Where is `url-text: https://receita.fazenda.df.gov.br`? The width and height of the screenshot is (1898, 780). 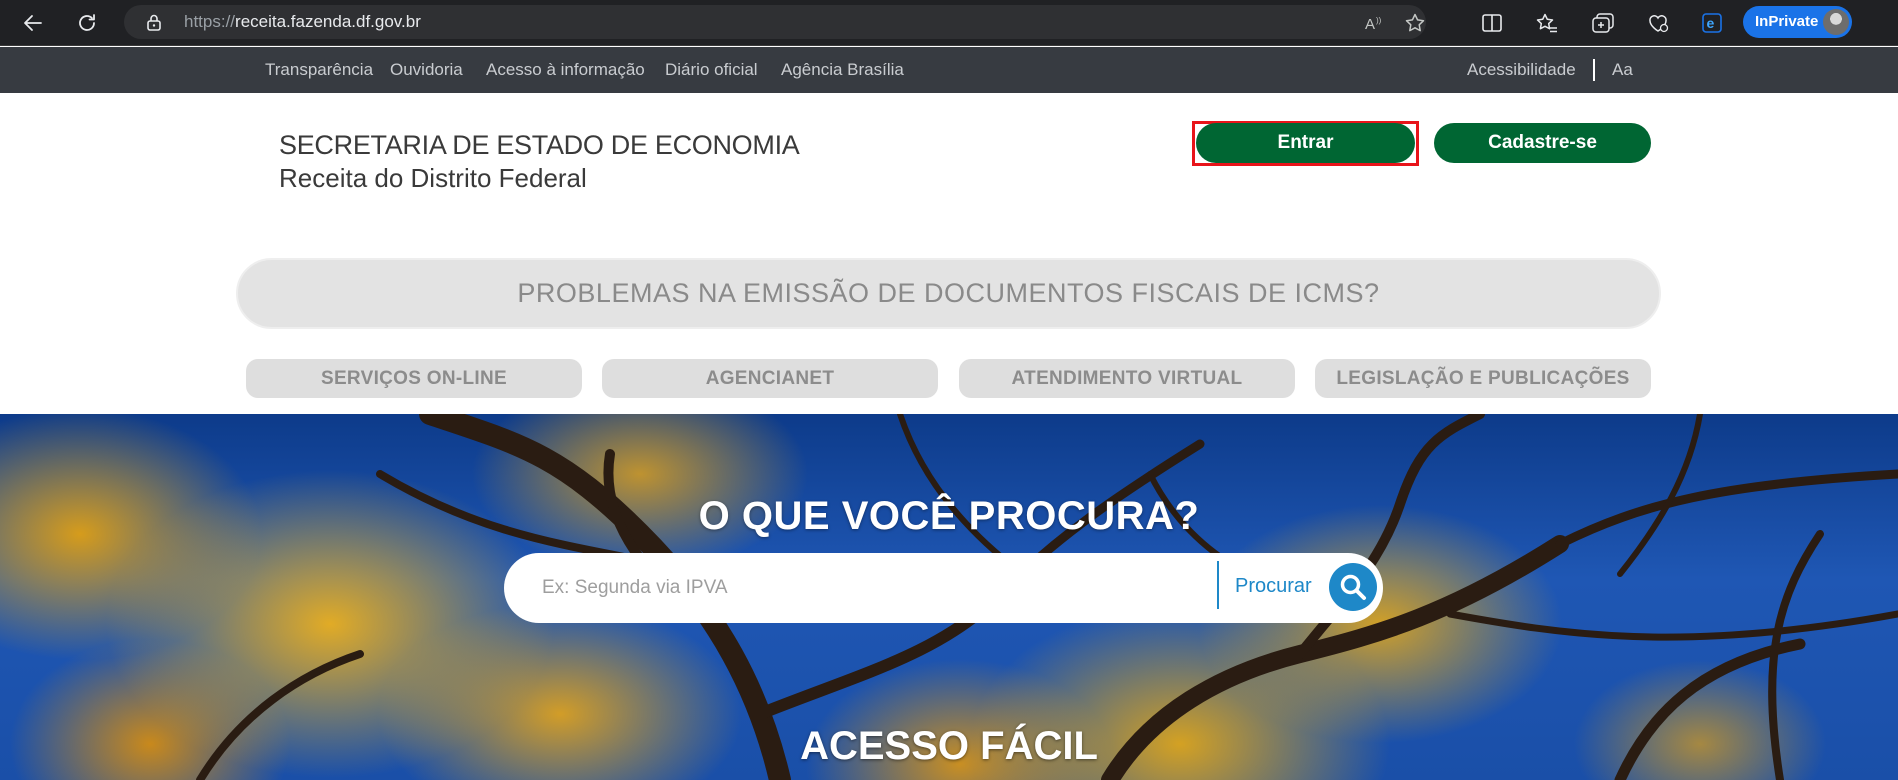
url-text: https://receita.fazenda.df.gov.br is located at coordinates (302, 22).